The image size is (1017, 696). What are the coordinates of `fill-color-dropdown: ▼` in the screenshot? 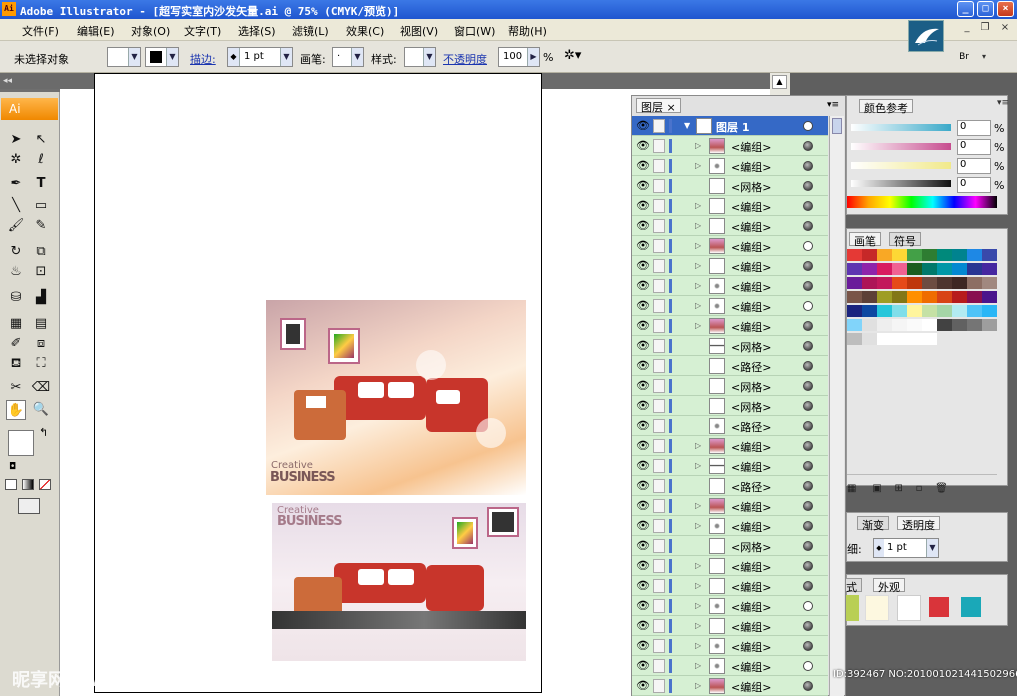 It's located at (124, 57).